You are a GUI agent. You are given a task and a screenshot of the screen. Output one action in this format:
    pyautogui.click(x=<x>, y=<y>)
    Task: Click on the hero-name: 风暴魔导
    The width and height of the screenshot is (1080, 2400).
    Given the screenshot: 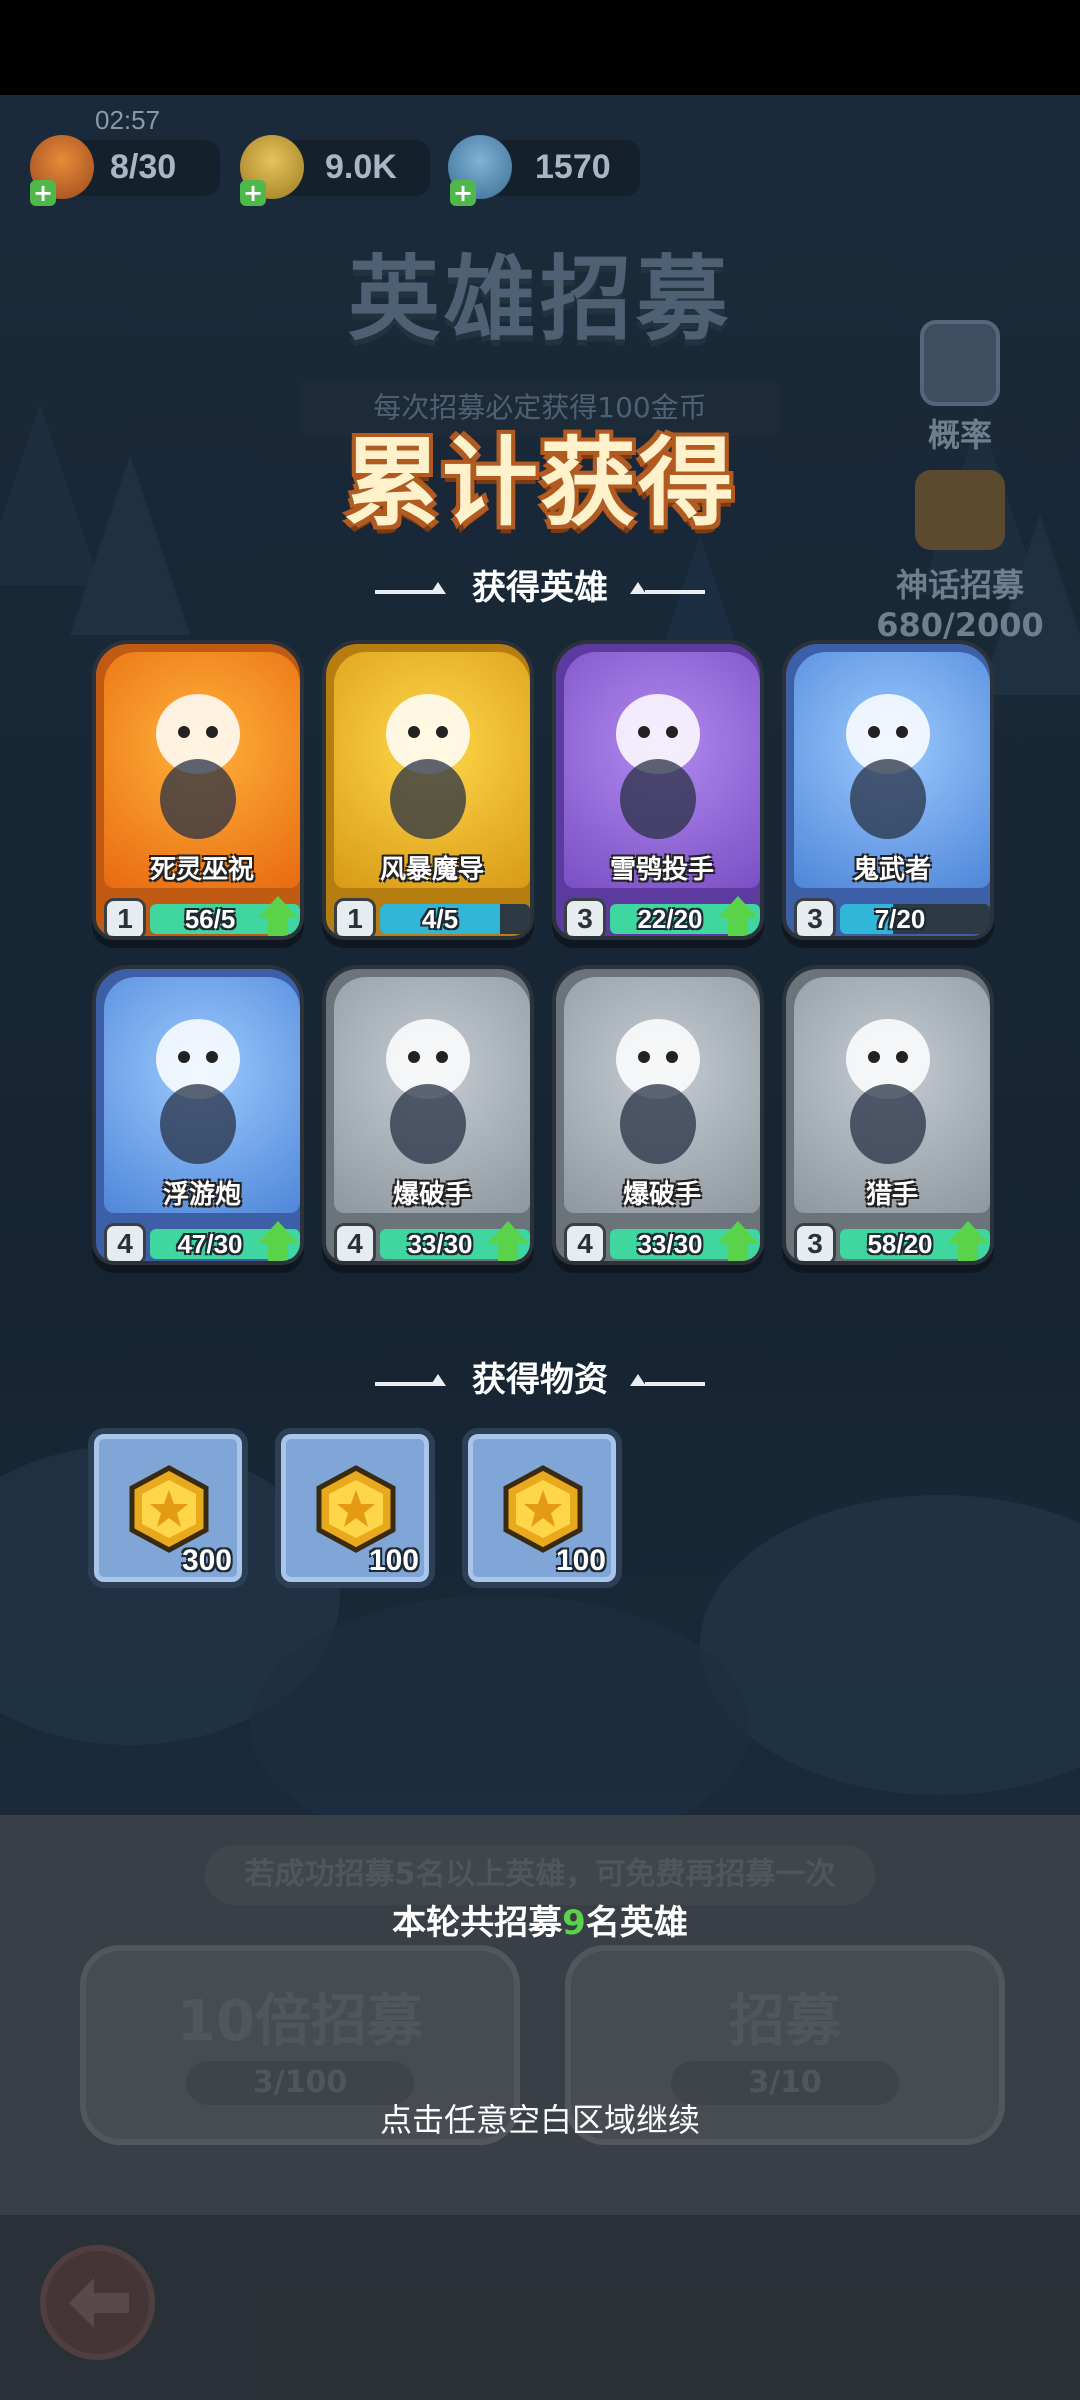 What is the action you would take?
    pyautogui.click(x=431, y=870)
    